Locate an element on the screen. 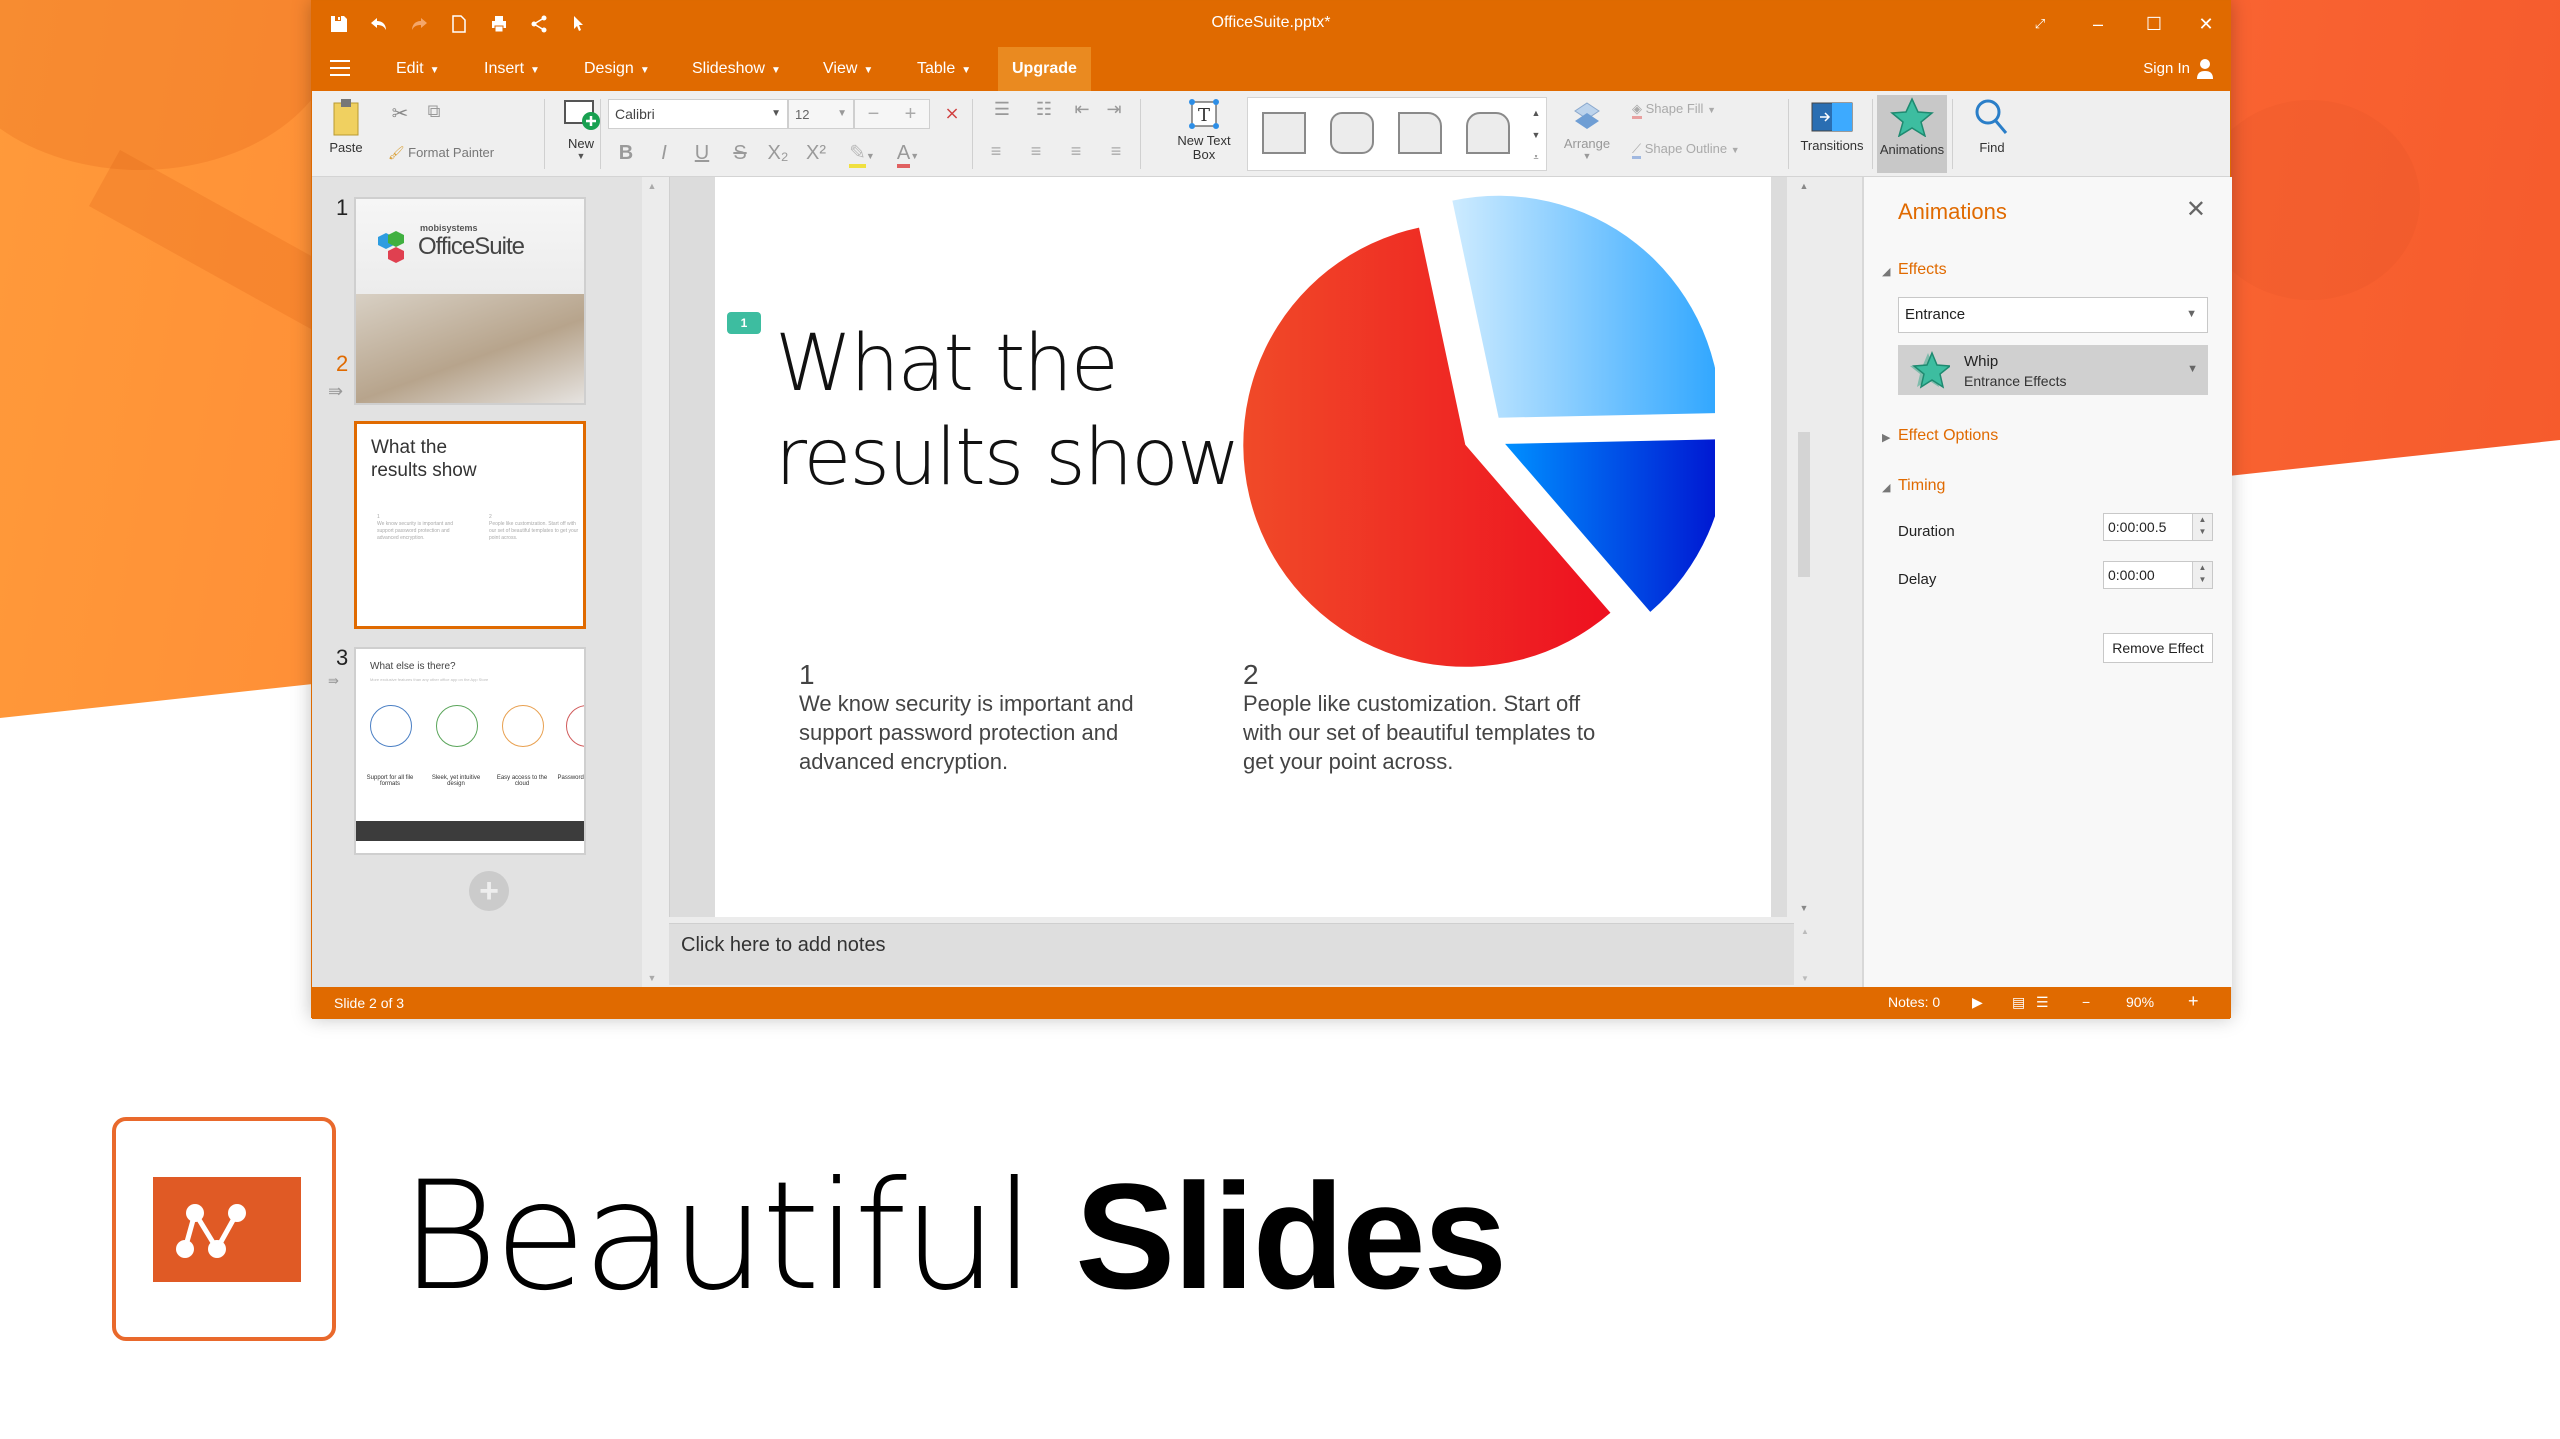 The image size is (2560, 1439). close-pane-button: ✕ is located at coordinates (2196, 209).